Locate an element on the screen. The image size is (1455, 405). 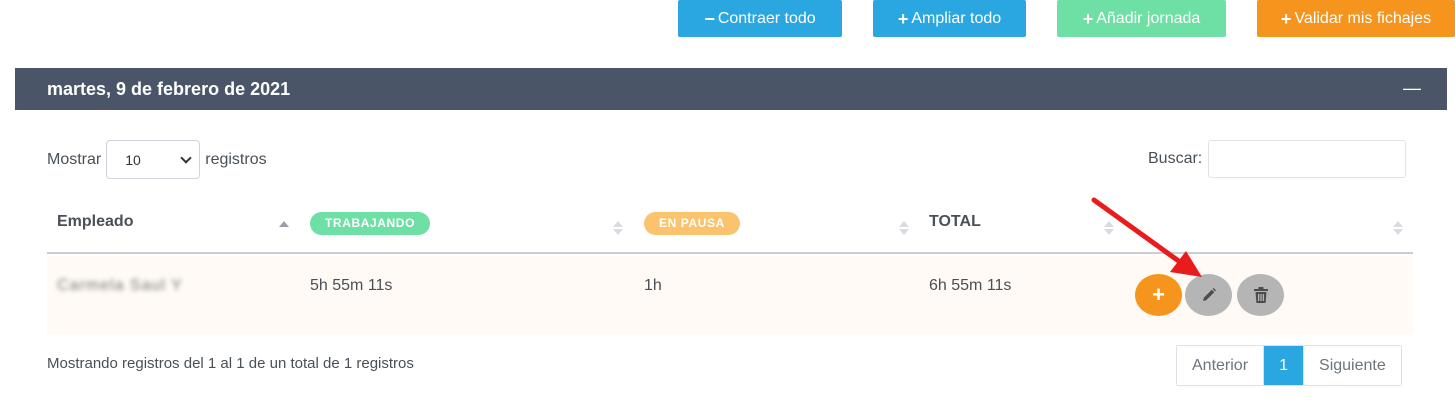
search-control: Buscar: is located at coordinates (1277, 159).